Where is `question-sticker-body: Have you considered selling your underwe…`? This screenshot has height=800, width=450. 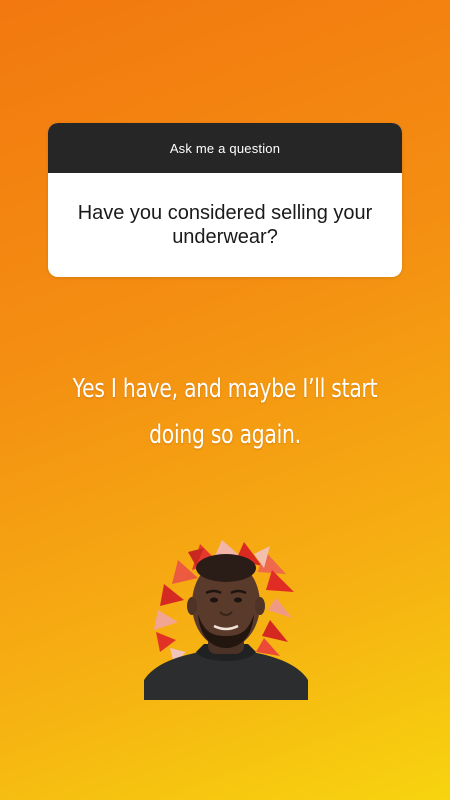
question-sticker-body: Have you considered selling your underwe… is located at coordinates (225, 225).